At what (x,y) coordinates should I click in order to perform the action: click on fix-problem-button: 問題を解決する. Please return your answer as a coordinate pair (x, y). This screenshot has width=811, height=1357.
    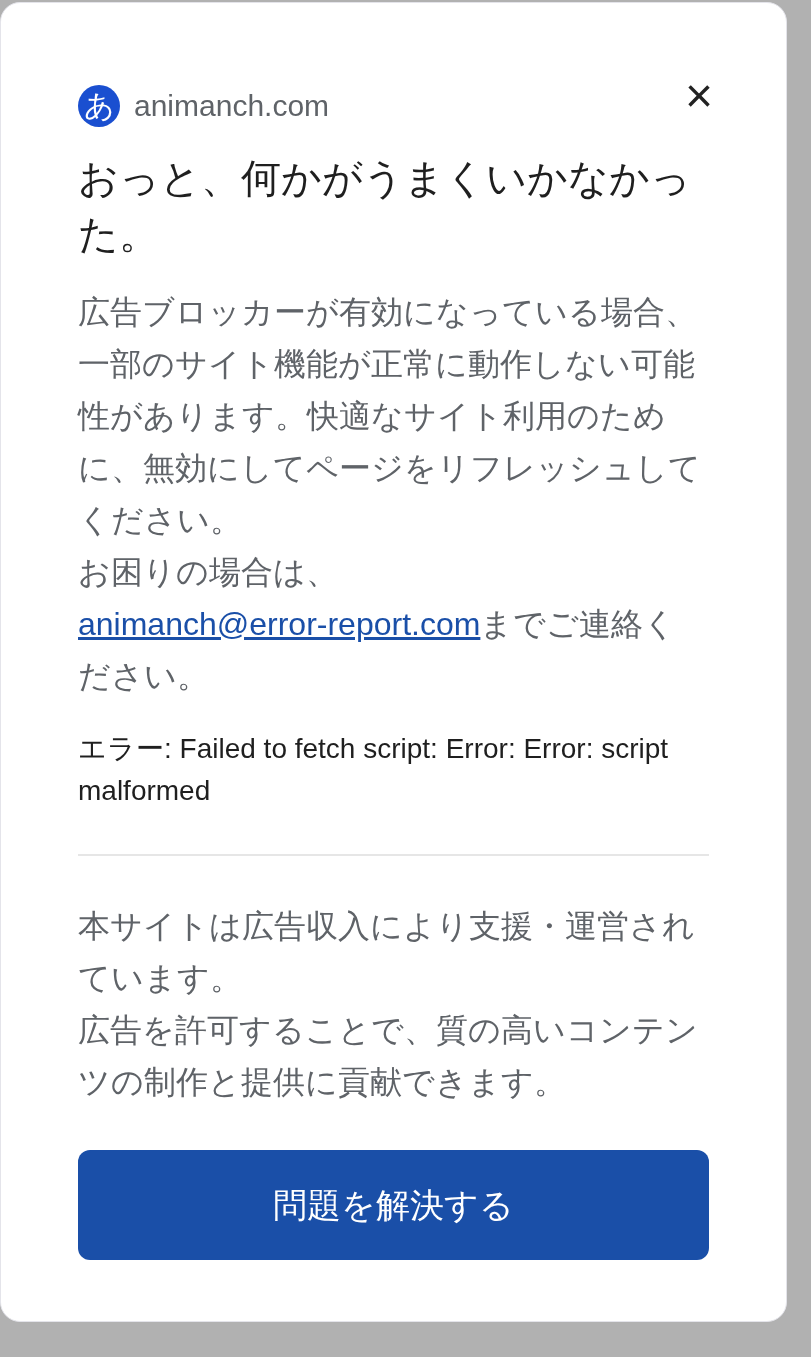
    Looking at the image, I should click on (393, 1205).